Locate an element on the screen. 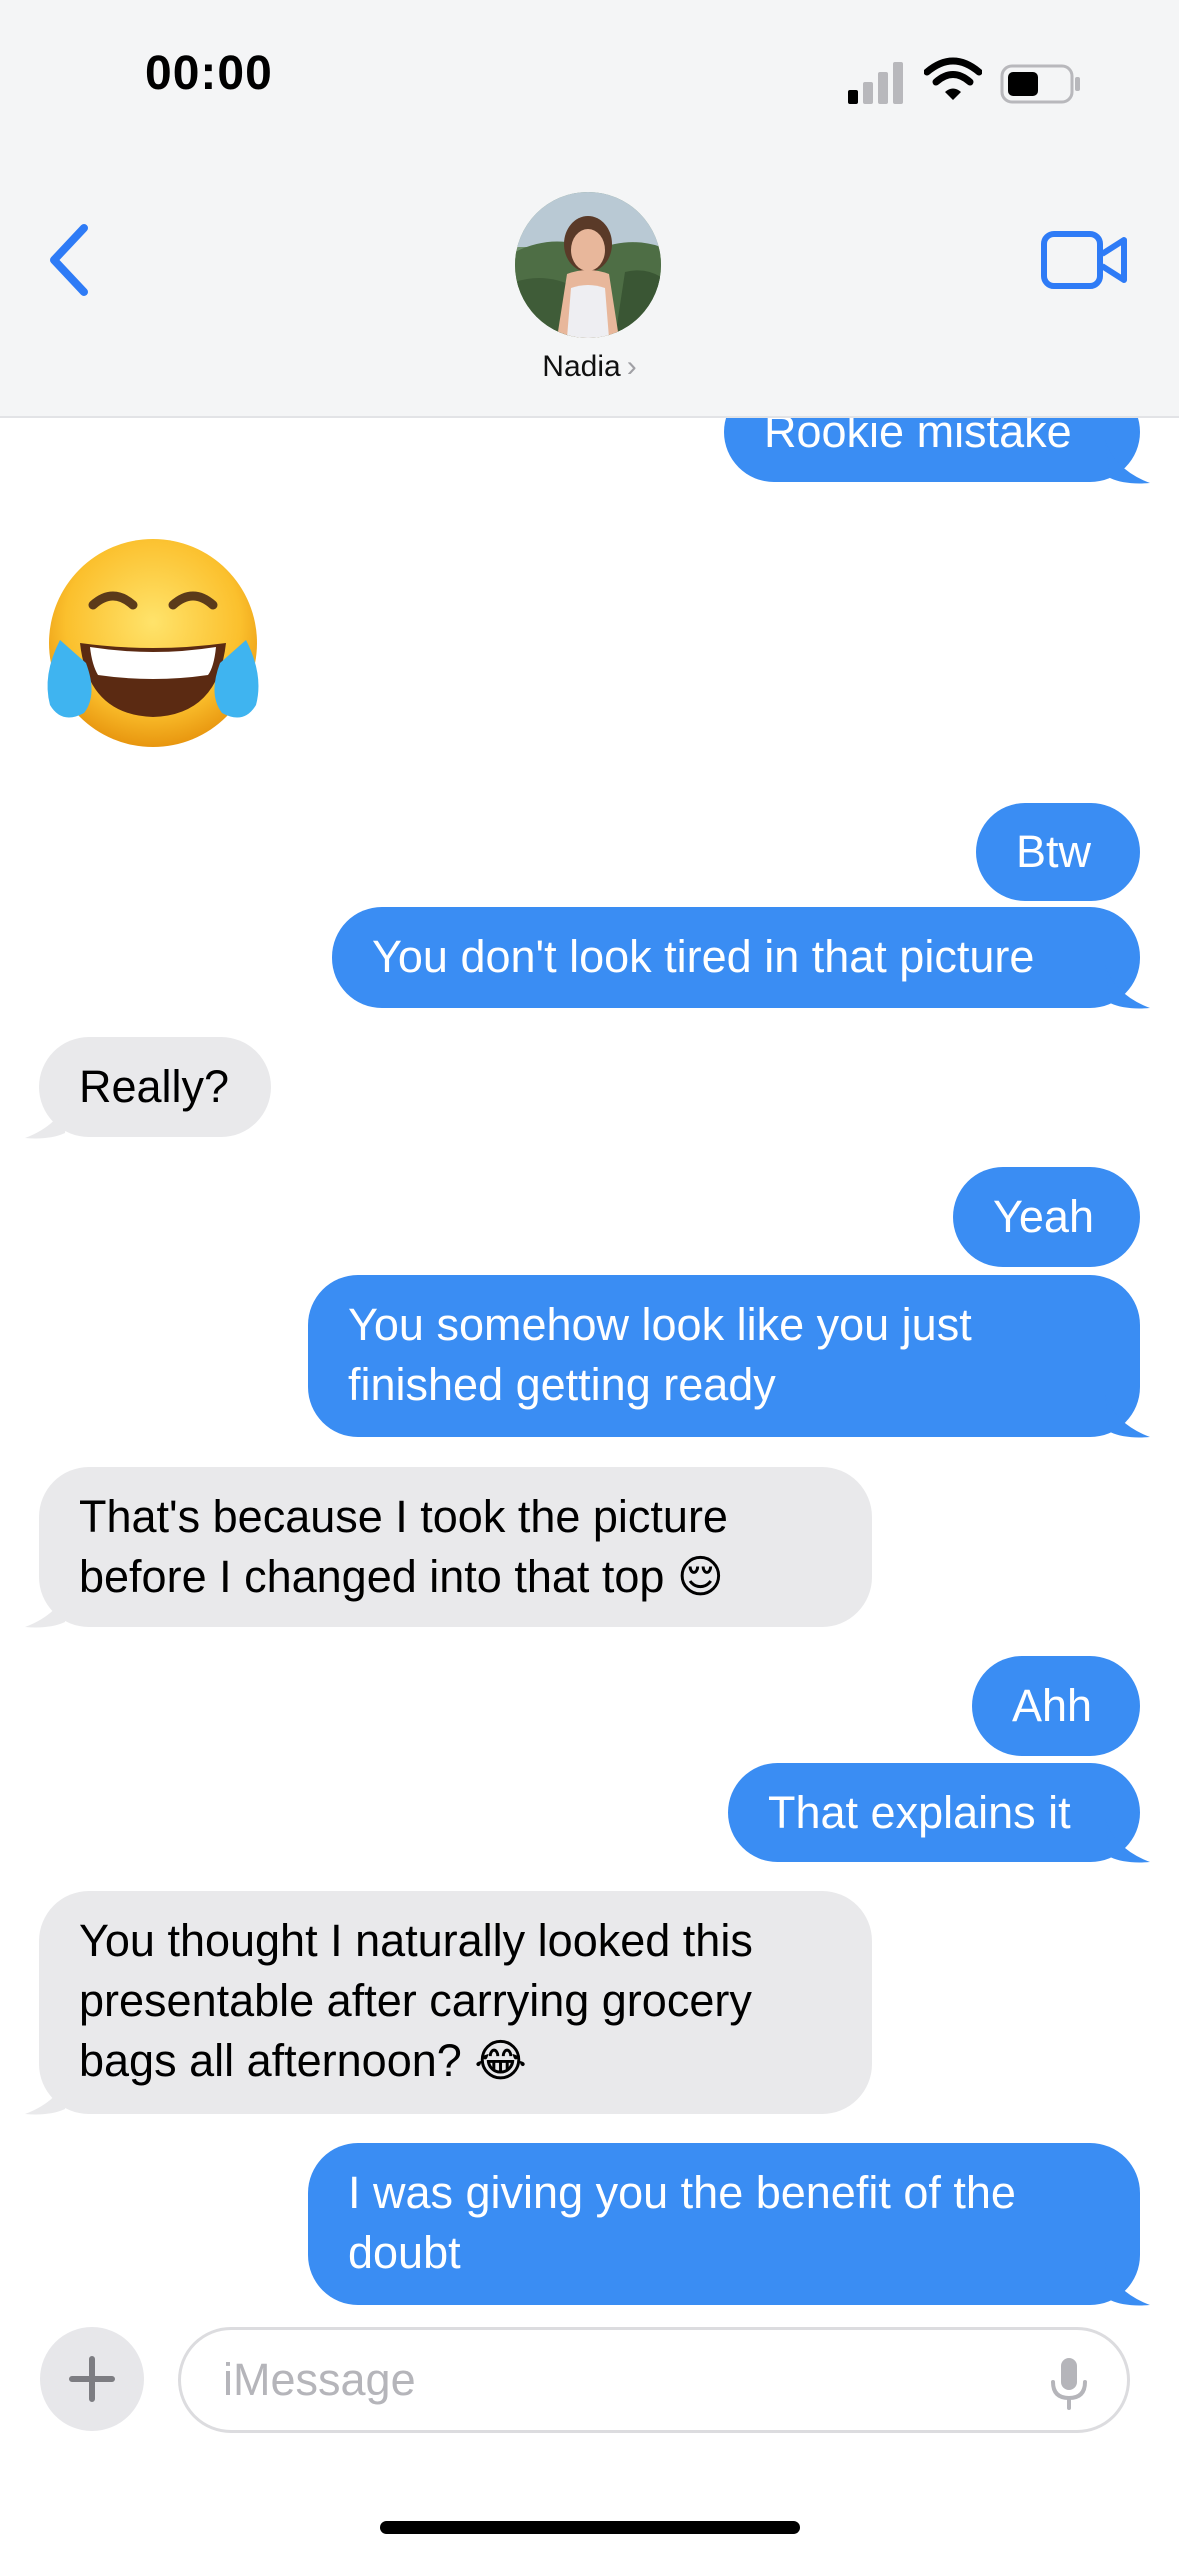  message-line: I was giving you the benefit of the is located at coordinates (682, 2192).